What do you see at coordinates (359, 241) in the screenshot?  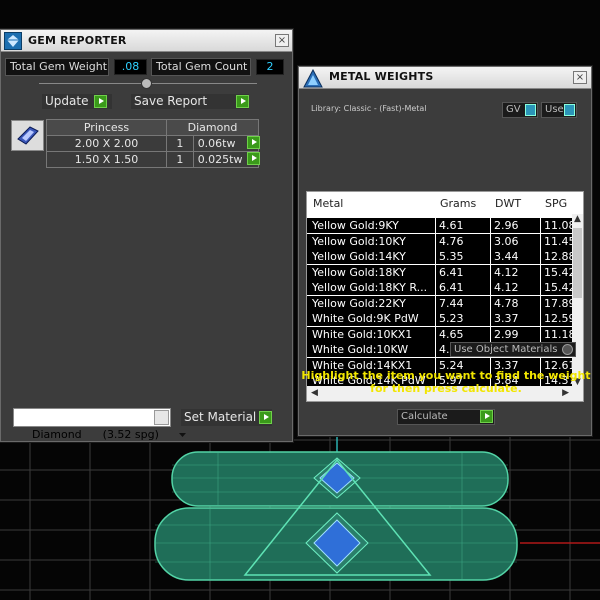 I see `metal-cell-metal: Yellow Gold:10KY` at bounding box center [359, 241].